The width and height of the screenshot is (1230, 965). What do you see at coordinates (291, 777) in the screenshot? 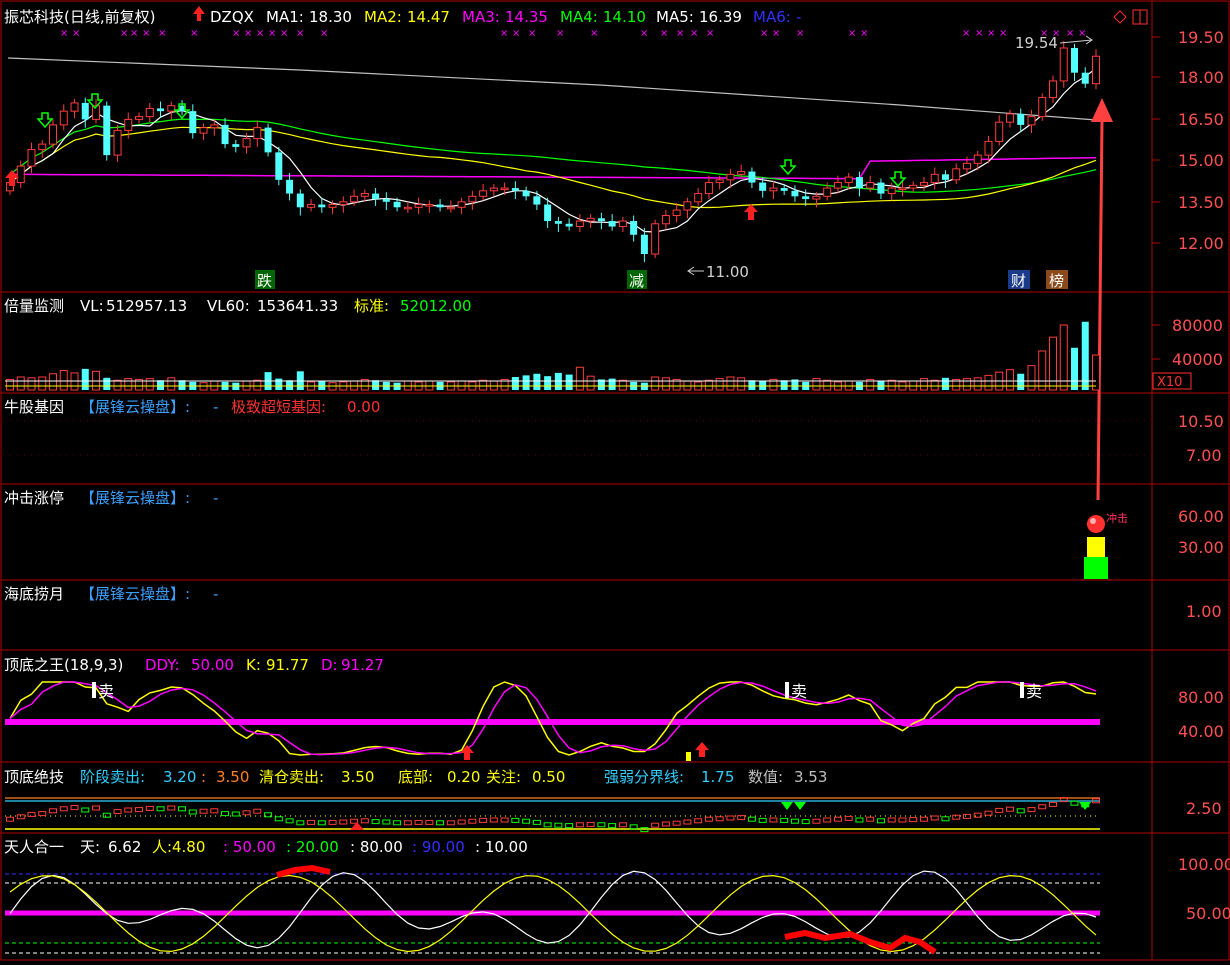
I see `clear-sell-label: 清仓卖出:` at bounding box center [291, 777].